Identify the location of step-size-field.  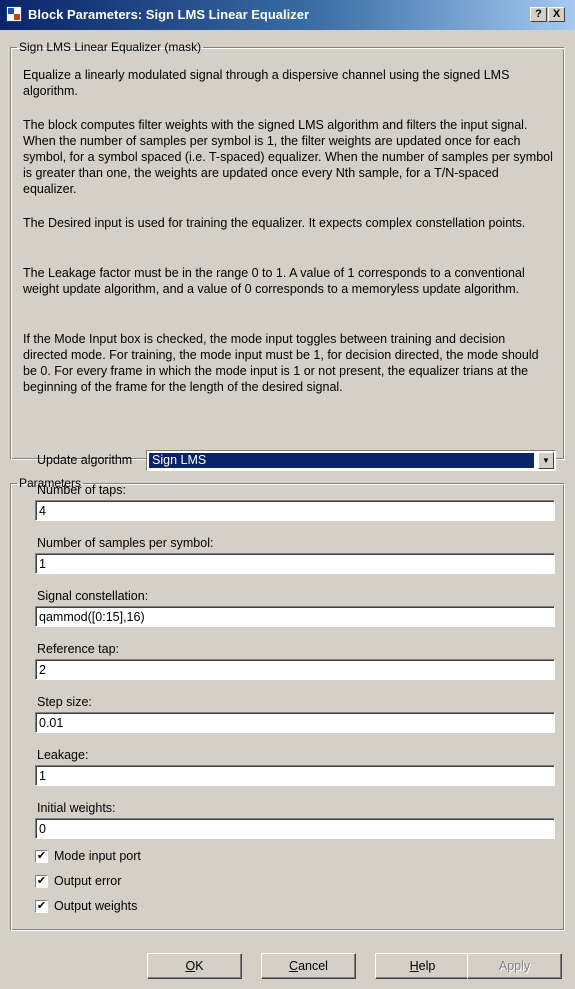
(295, 722).